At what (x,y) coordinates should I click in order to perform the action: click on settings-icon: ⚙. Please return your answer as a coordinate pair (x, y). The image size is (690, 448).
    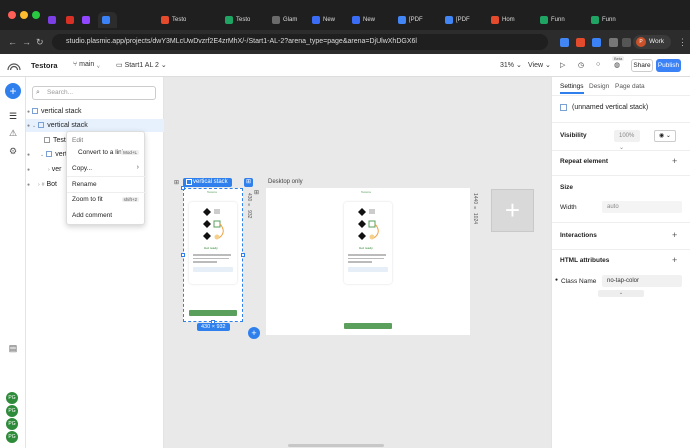
    Looking at the image, I should click on (13, 151).